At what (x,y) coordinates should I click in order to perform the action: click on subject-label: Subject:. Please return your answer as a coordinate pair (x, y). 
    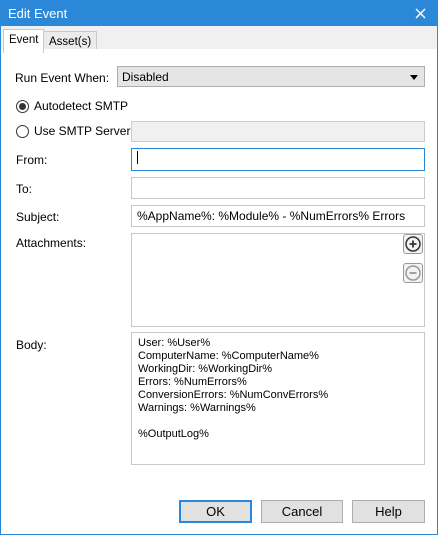
    Looking at the image, I should click on (38, 217).